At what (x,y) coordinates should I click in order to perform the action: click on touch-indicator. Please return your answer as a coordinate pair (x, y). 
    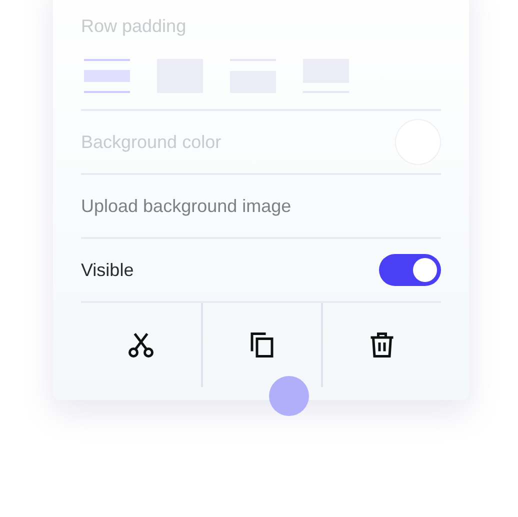
    Looking at the image, I should click on (289, 396).